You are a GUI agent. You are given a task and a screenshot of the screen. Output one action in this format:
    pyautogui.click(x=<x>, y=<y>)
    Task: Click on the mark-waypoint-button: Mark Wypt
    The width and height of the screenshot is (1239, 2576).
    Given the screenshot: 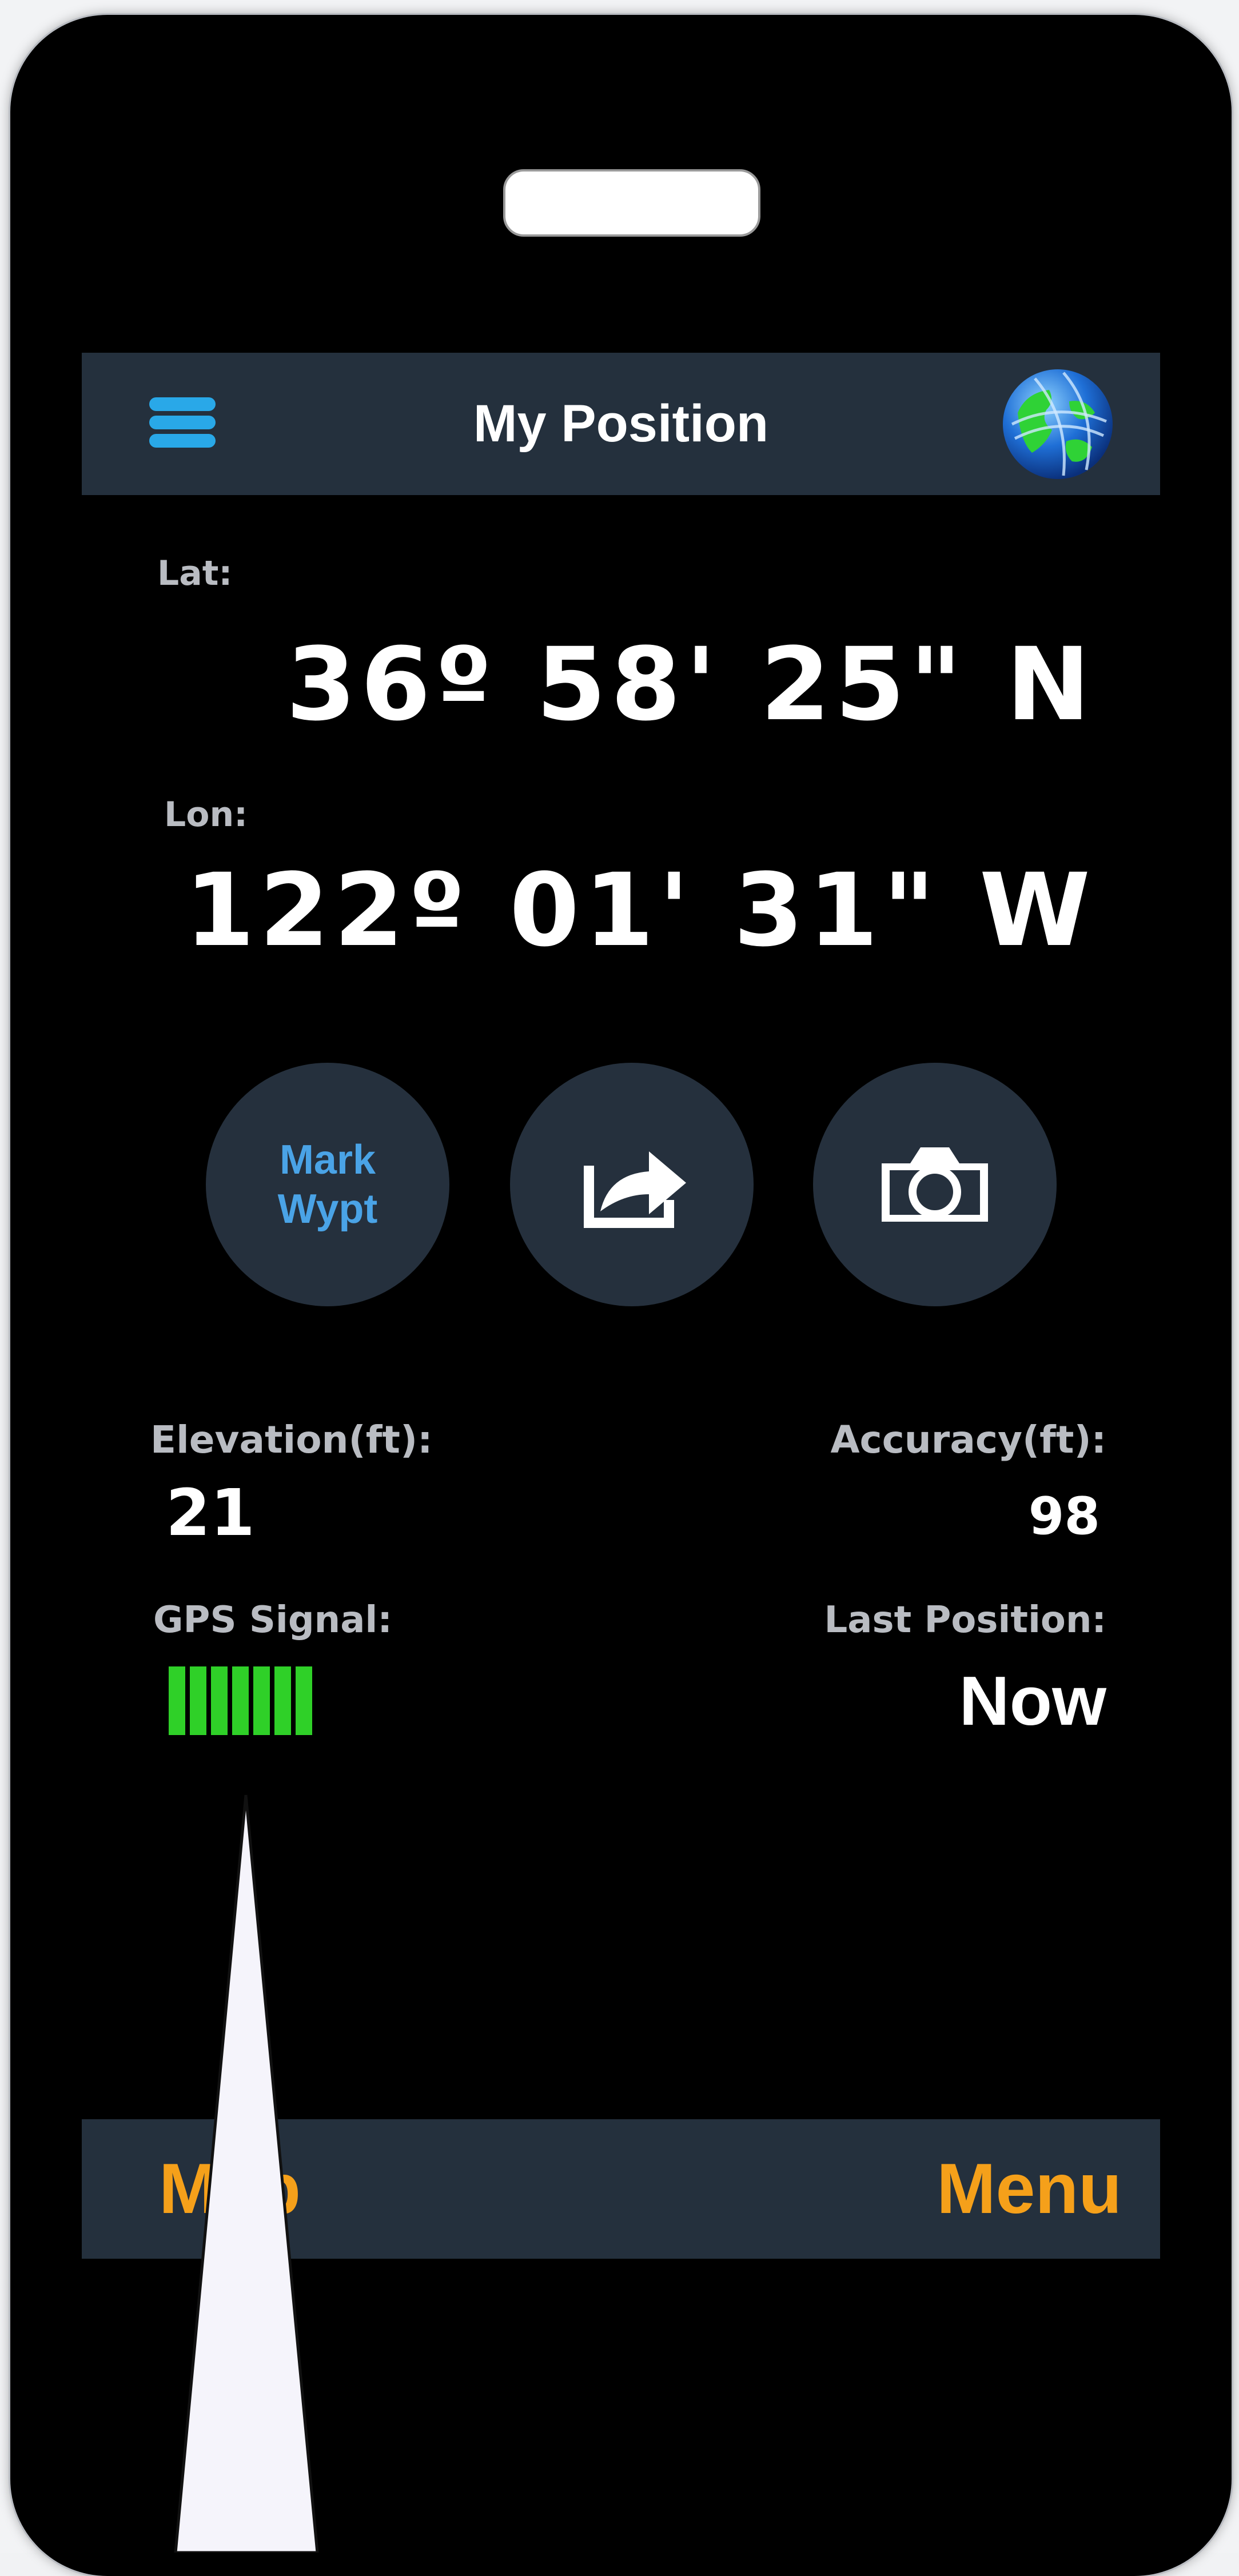 What is the action you would take?
    pyautogui.click(x=327, y=1185)
    